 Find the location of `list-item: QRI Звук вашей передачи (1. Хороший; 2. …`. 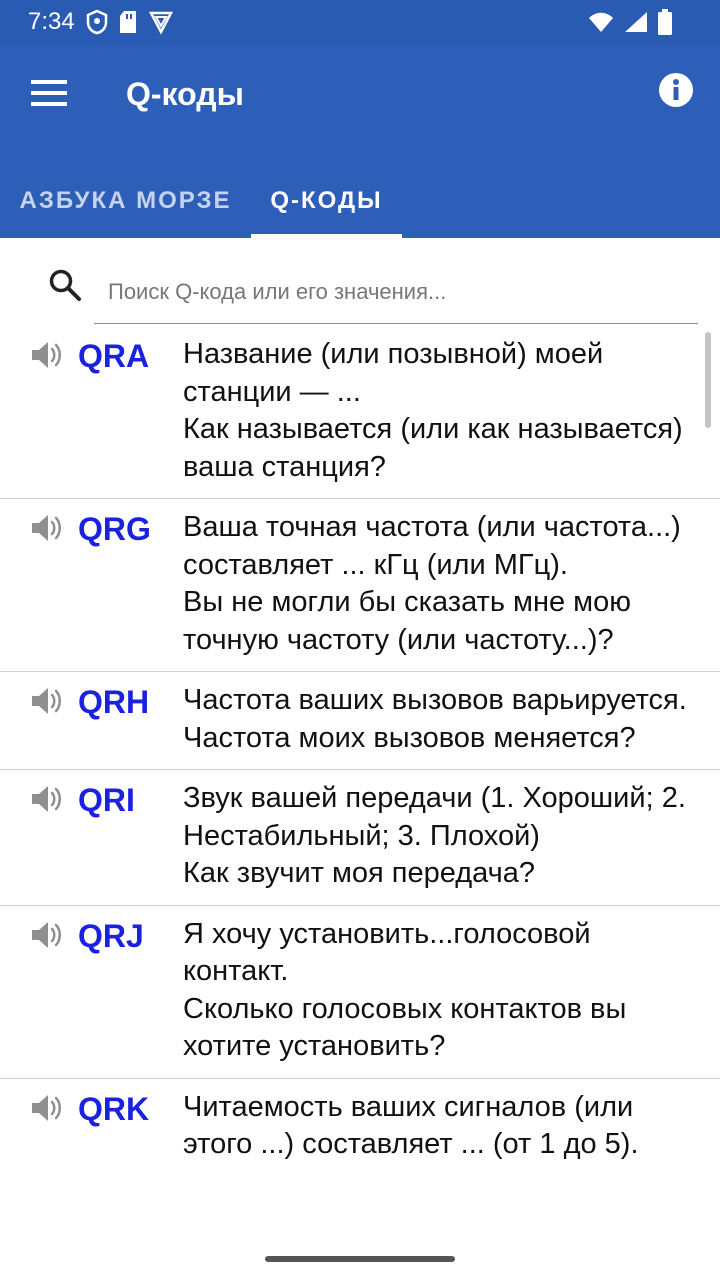

list-item: QRI Звук вашей передачи (1. Хороший; 2. … is located at coordinates (360, 837).